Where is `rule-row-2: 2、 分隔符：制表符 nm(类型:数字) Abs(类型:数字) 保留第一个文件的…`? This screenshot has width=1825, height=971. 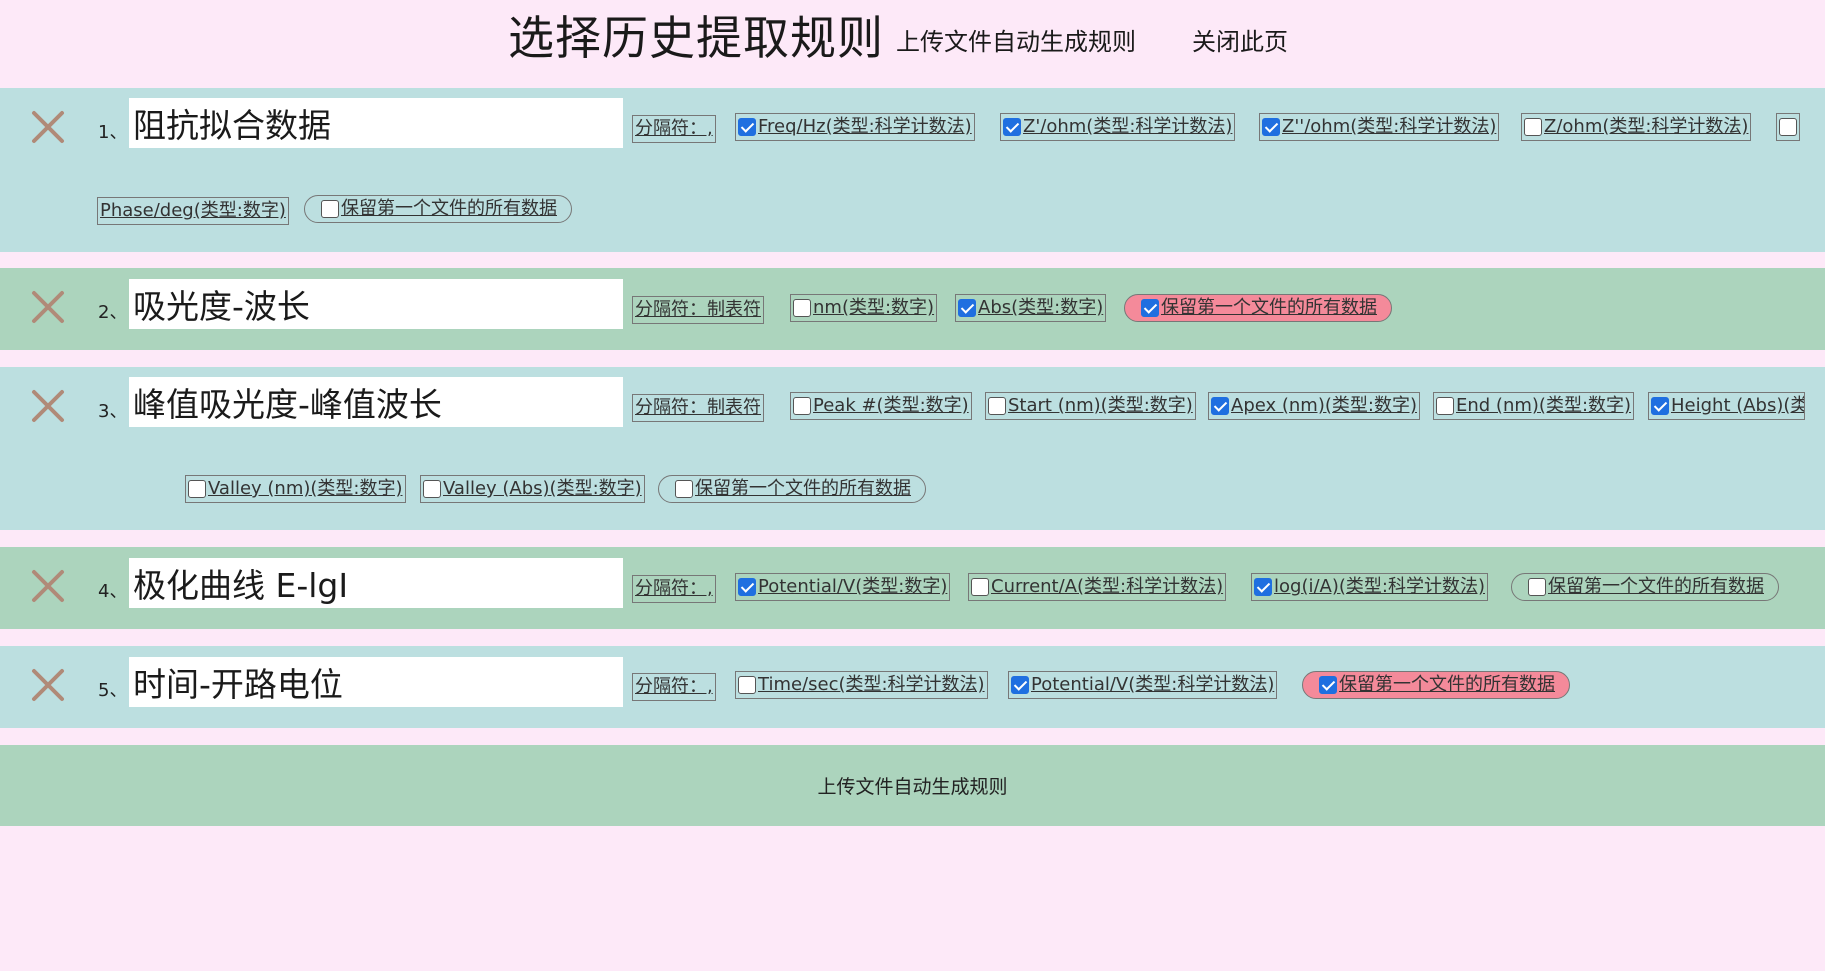 rule-row-2: 2、 分隔符：制表符 nm(类型:数字) Abs(类型:数字) 保留第一个文件的… is located at coordinates (912, 309).